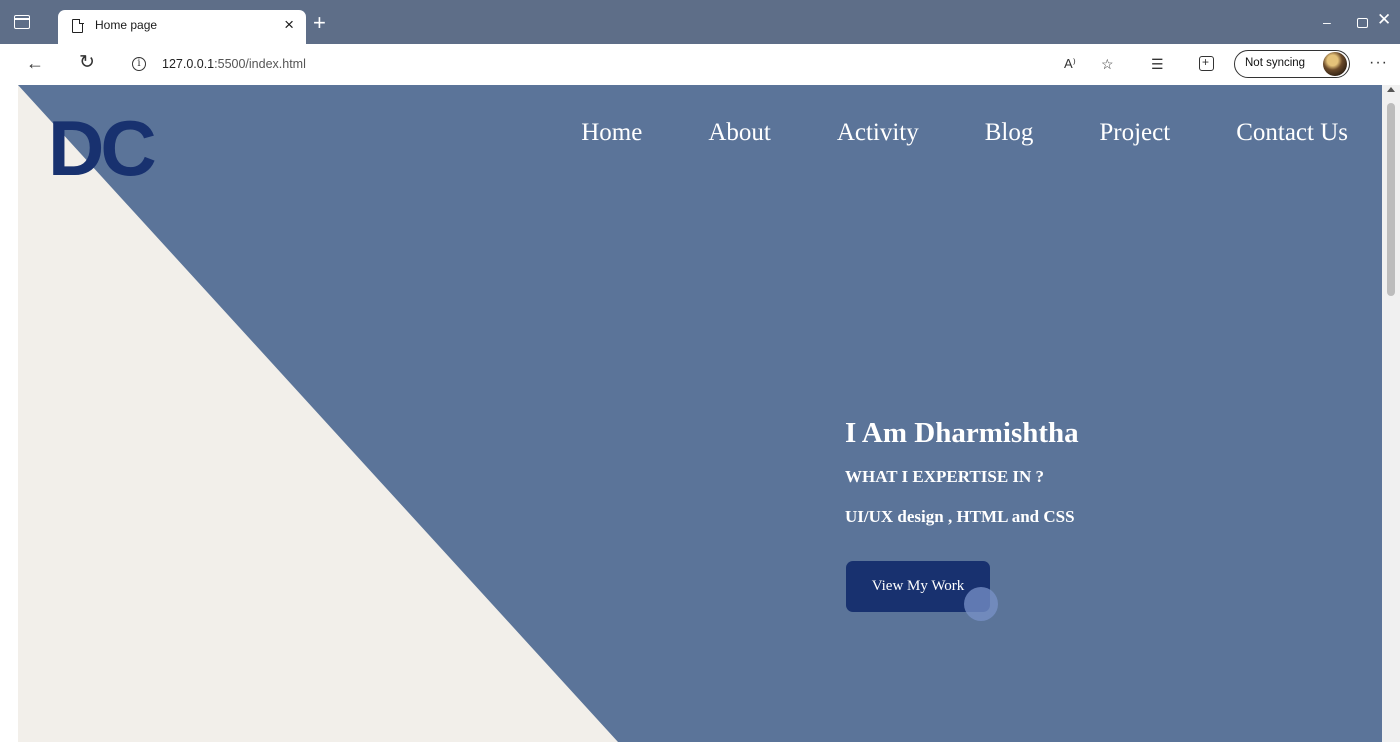 The height and width of the screenshot is (742, 1400). Describe the element at coordinates (1292, 133) in the screenshot. I see `nav-contact-us: Contact Us` at that location.